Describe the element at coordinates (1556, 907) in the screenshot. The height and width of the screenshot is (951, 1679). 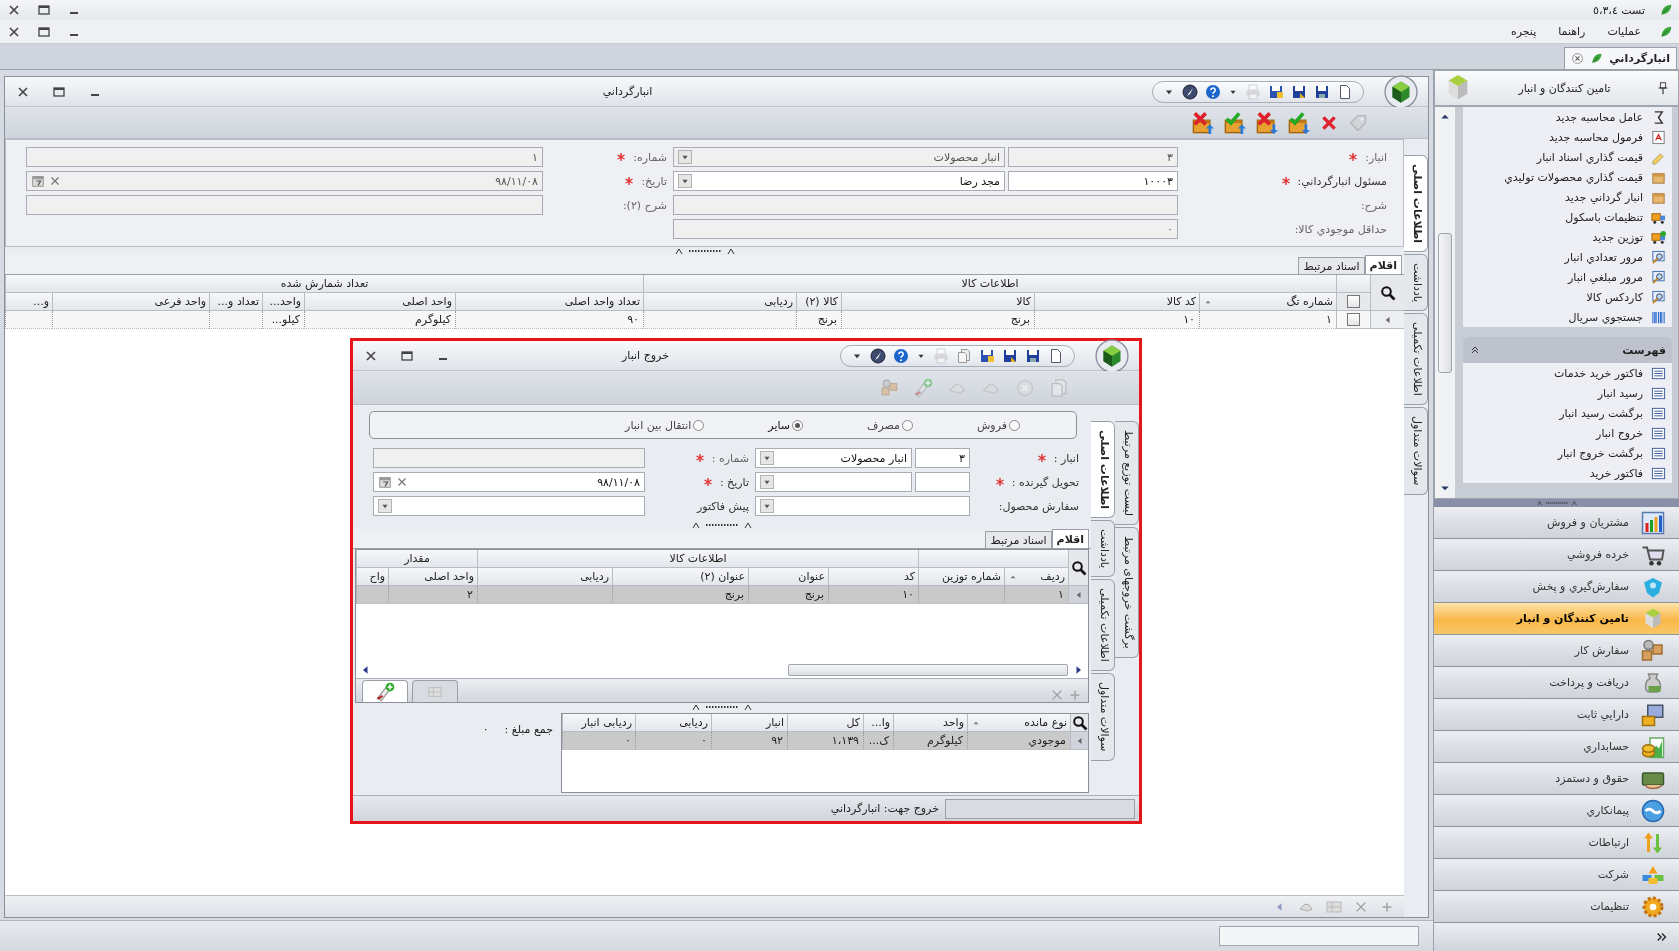
I see `module-button: تنظیمات` at that location.